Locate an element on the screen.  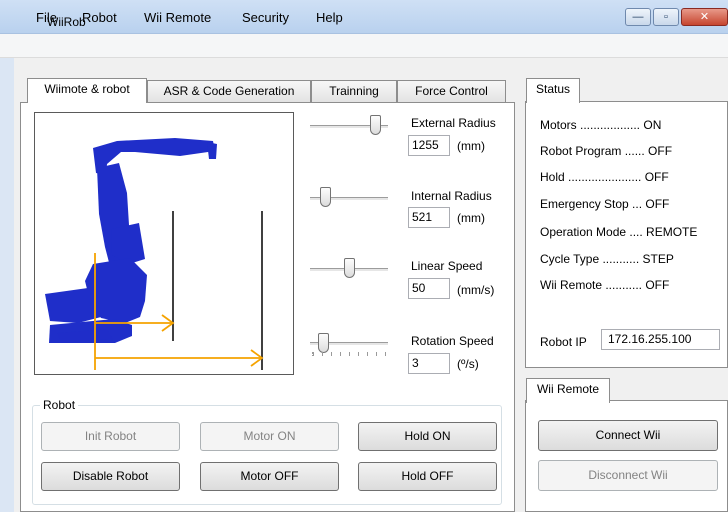
internal-radius-input: 521 is located at coordinates (429, 217).